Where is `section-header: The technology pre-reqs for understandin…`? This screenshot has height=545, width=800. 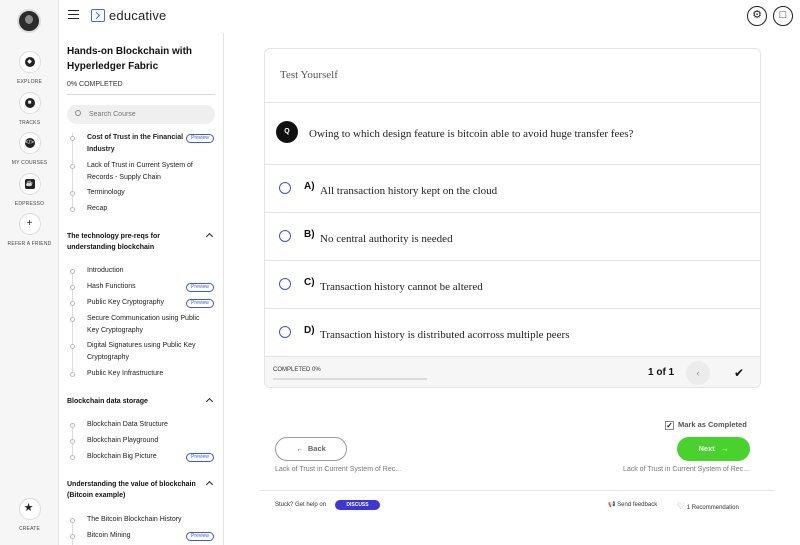
section-header: The technology pre-reqs for understandin… is located at coordinates (141, 242).